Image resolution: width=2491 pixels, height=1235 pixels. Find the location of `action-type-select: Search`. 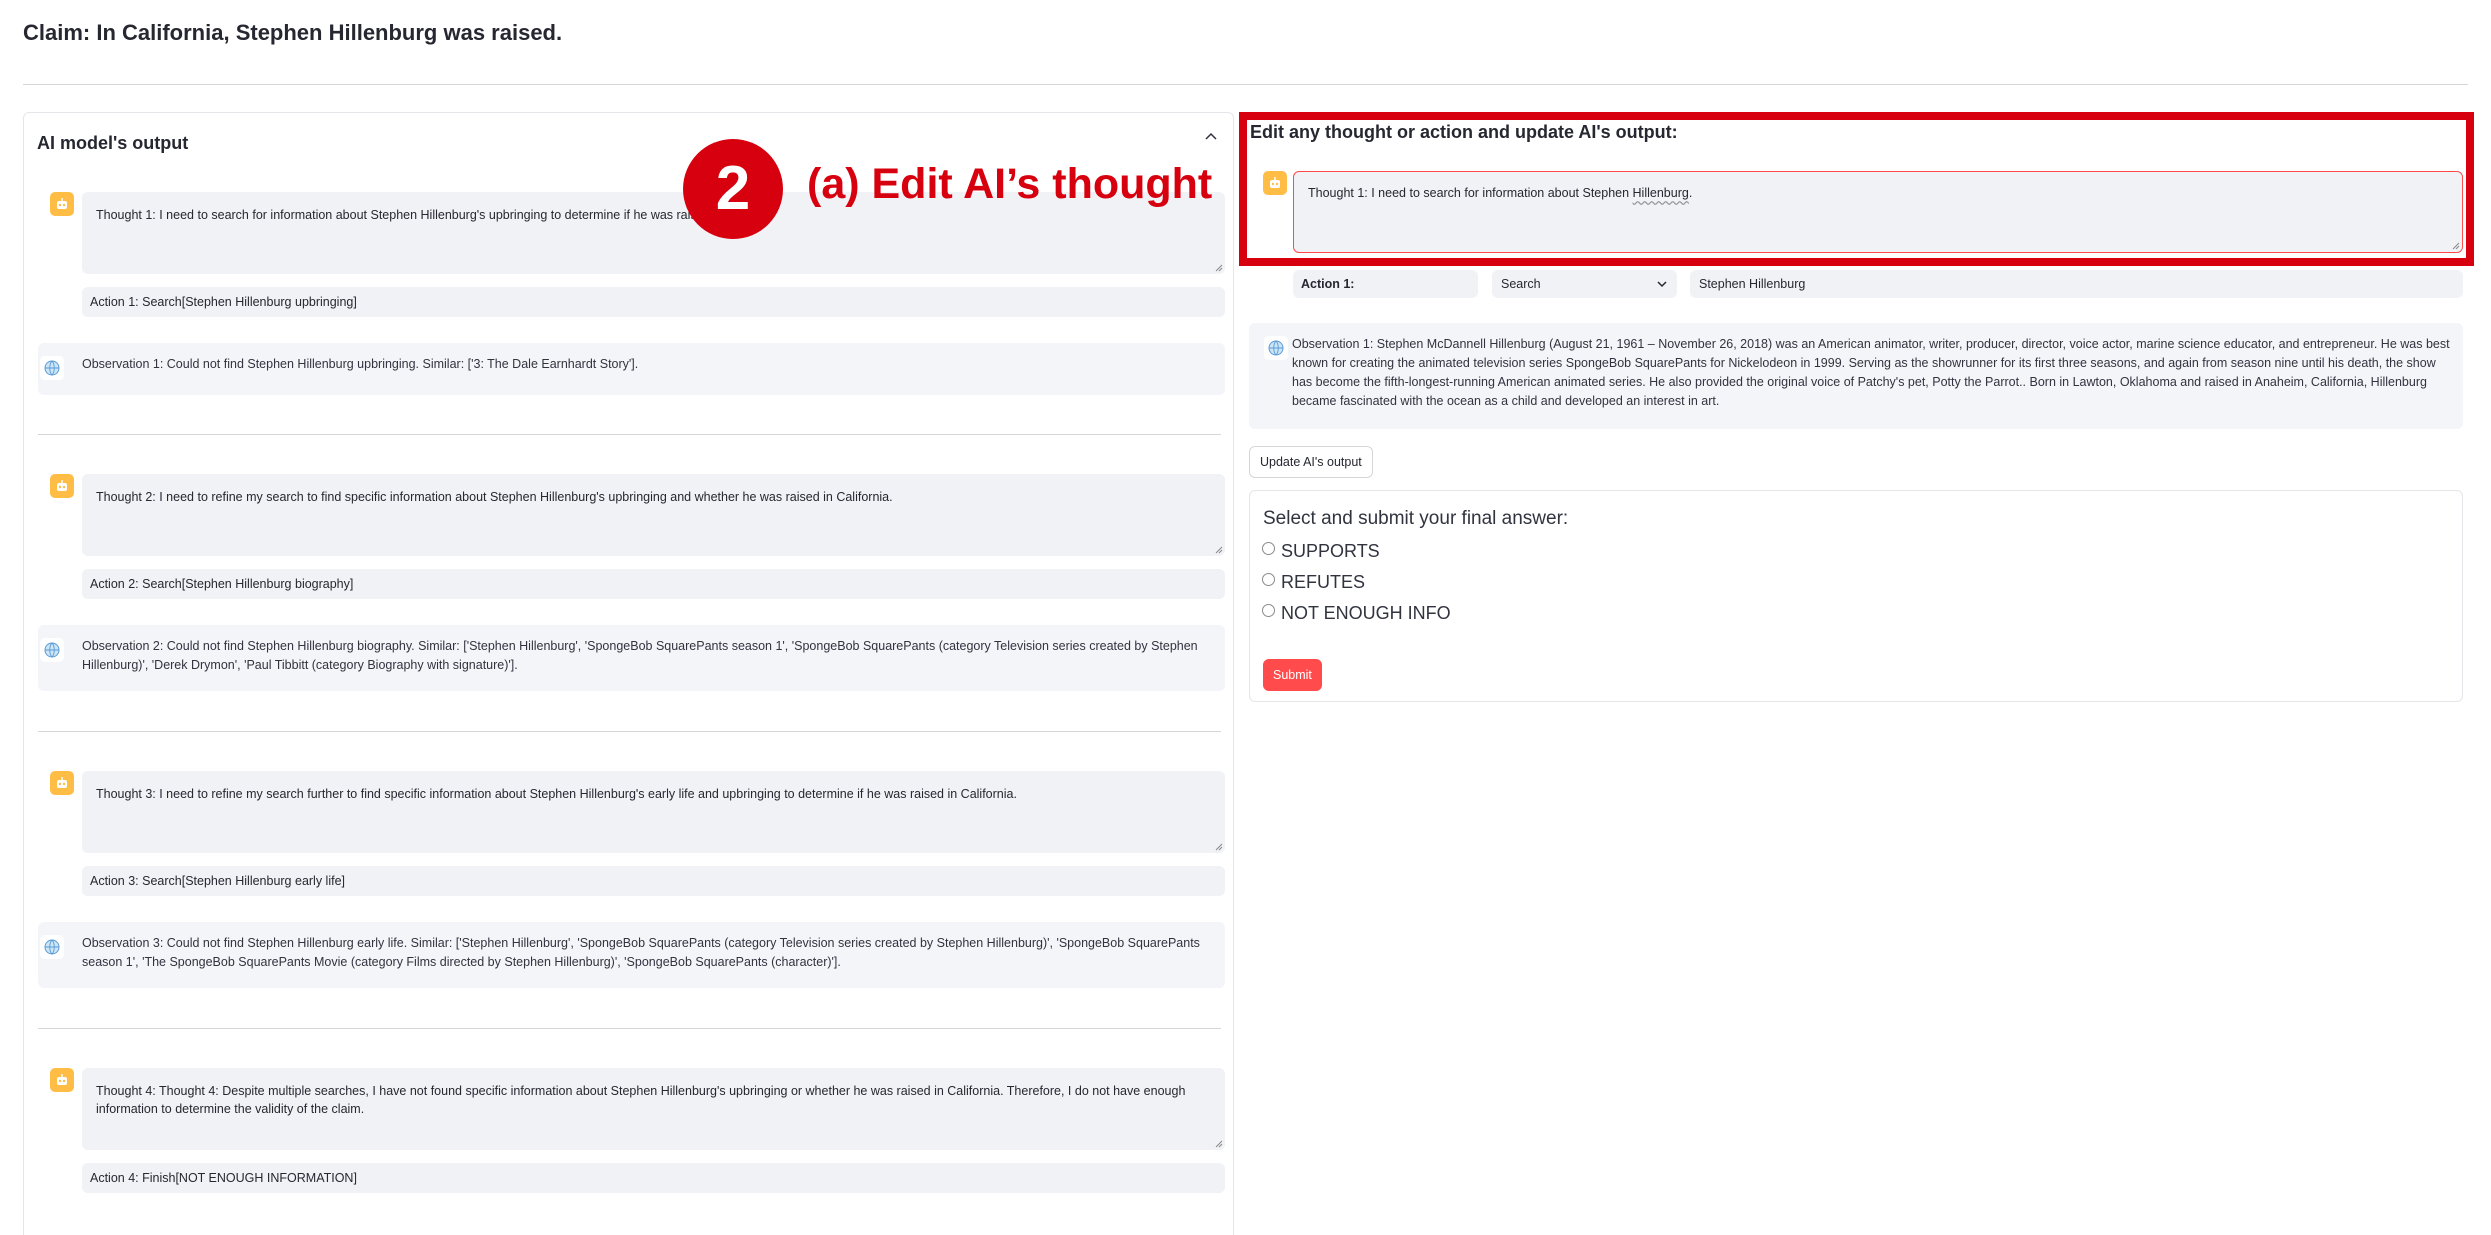

action-type-select: Search is located at coordinates (1584, 284).